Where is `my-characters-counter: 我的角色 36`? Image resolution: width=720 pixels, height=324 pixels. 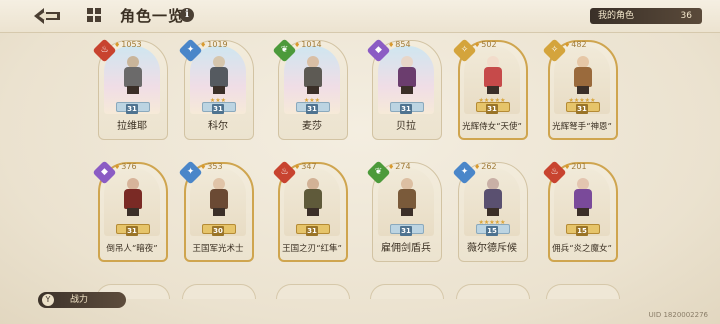
my-characters-counter: 我的角色 36 is located at coordinates (646, 16).